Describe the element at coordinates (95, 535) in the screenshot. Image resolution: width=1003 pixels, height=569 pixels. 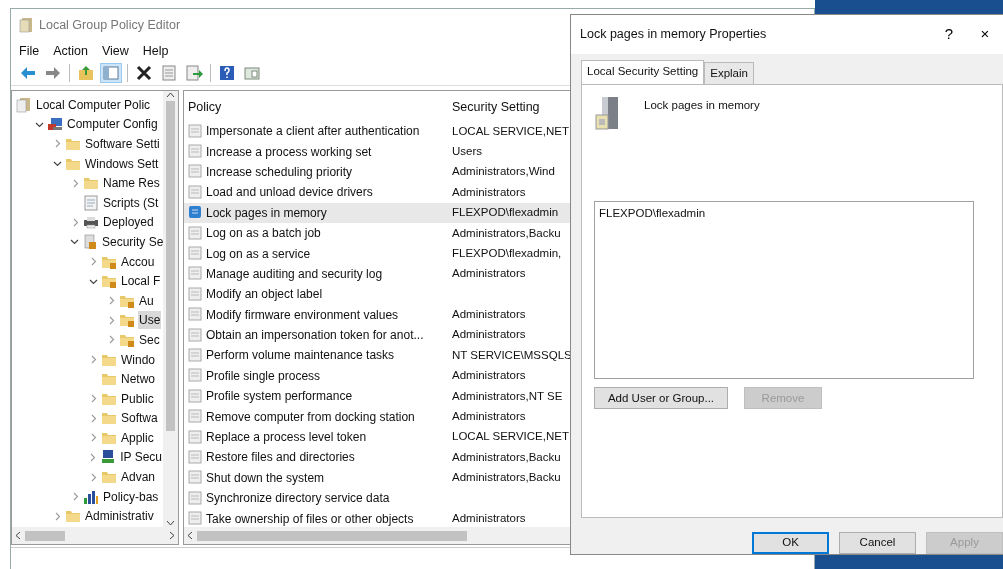
I see `horizontal-scrollbar` at that location.